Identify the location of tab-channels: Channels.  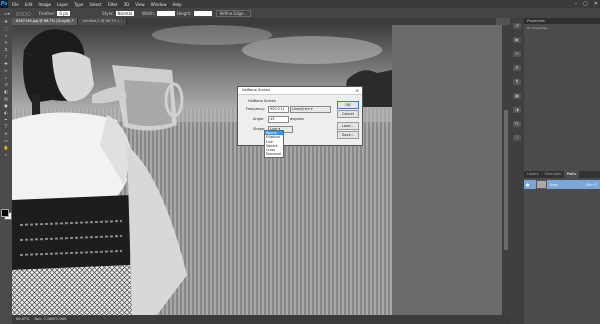
(553, 174).